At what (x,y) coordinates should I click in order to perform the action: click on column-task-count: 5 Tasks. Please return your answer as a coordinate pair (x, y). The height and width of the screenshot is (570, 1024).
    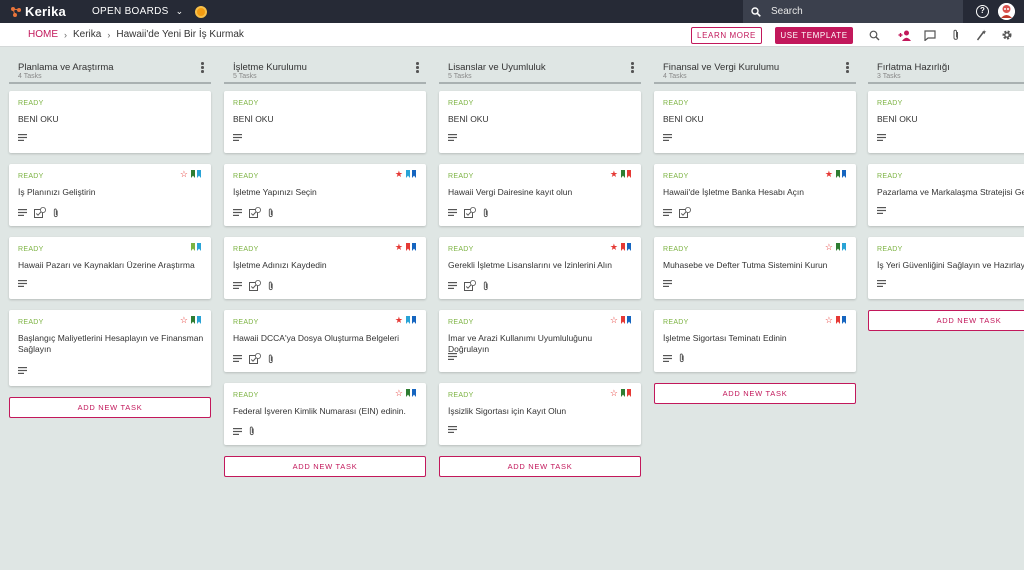
    Looking at the image, I should click on (245, 76).